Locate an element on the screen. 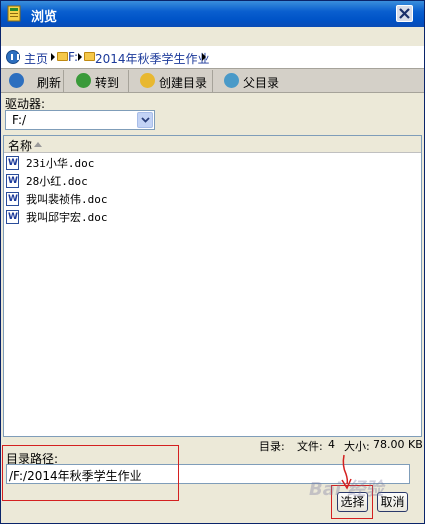 The height and width of the screenshot is (524, 425). create-directory-button: 创建目录 is located at coordinates (174, 81).